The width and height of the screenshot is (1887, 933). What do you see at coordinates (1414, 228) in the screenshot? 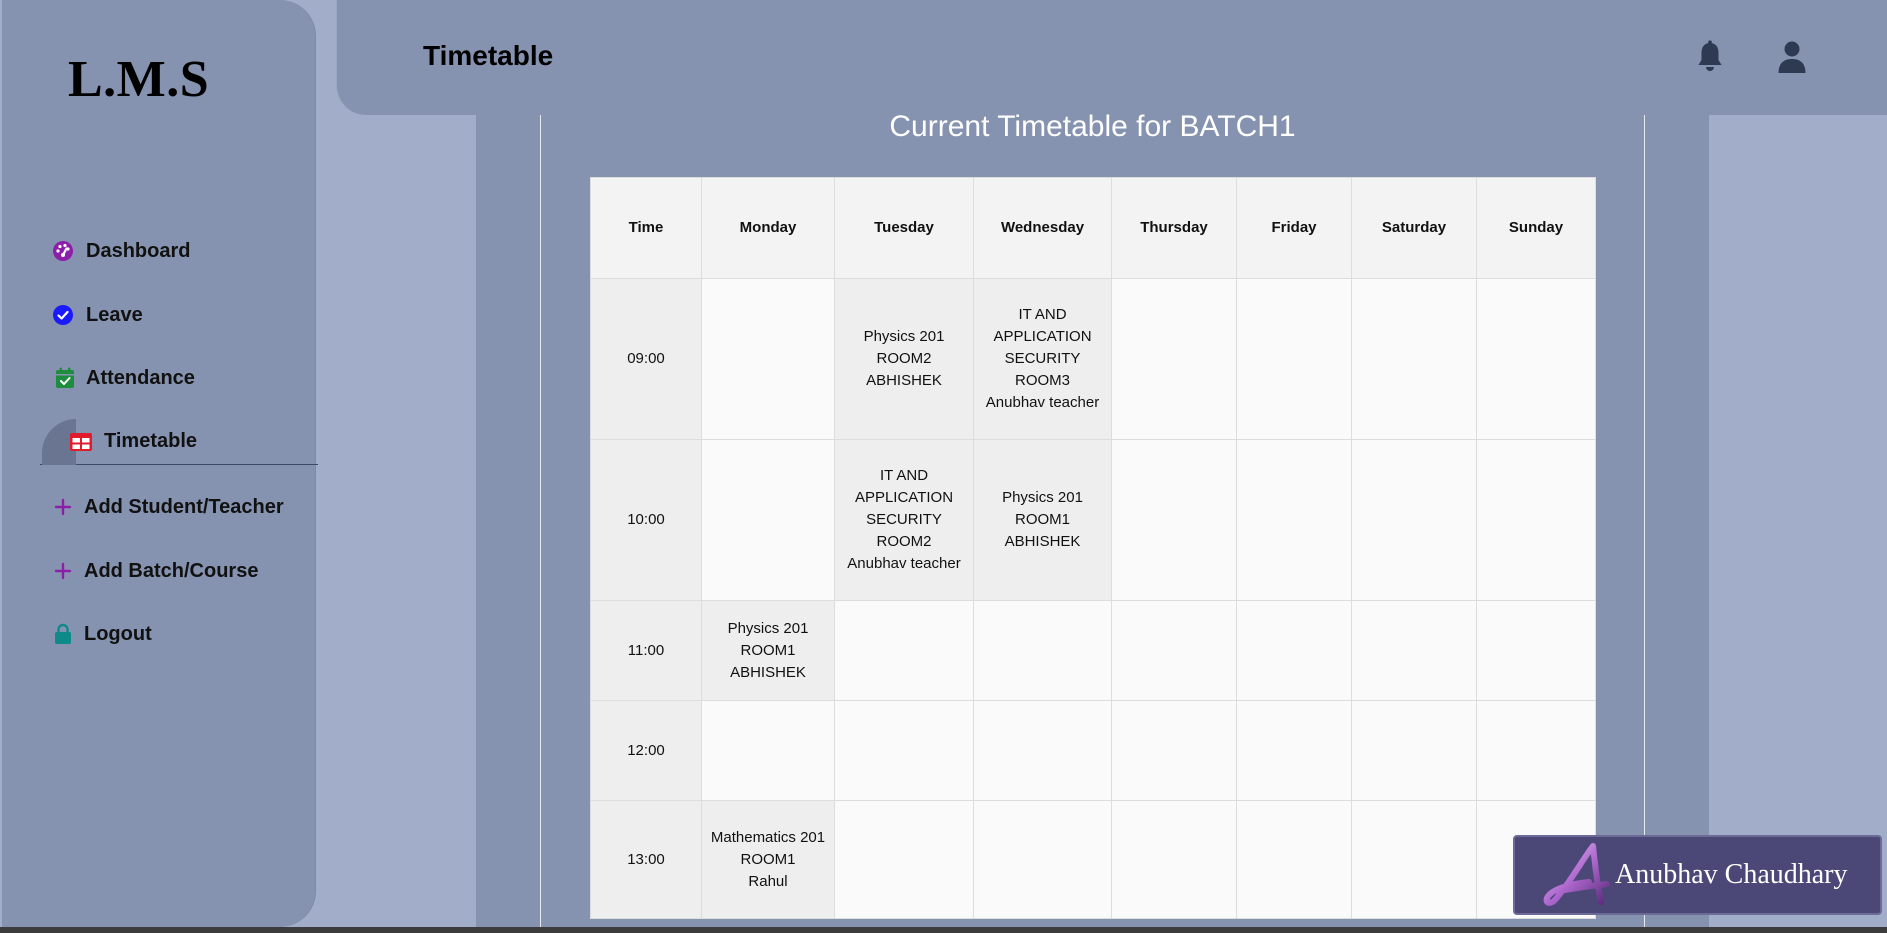
I see `column-header-saturday: Saturday` at bounding box center [1414, 228].